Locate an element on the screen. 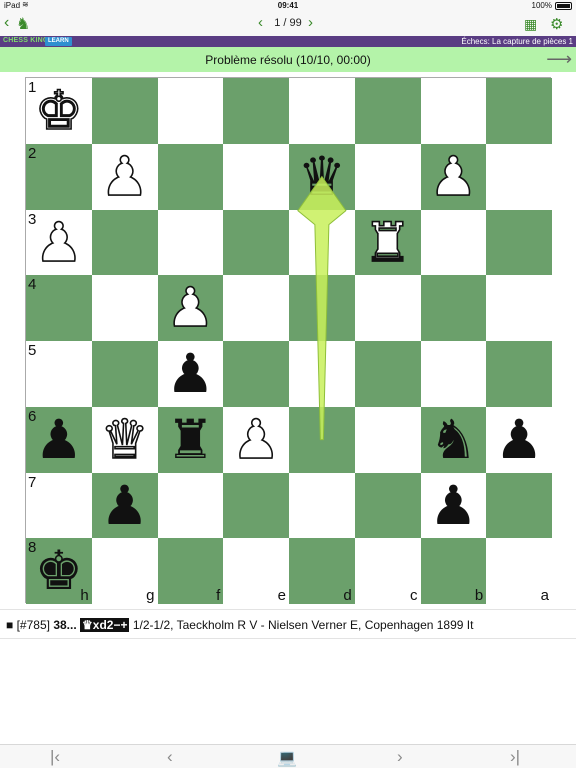 This screenshot has height=768, width=576. square-e2 is located at coordinates (256, 176).